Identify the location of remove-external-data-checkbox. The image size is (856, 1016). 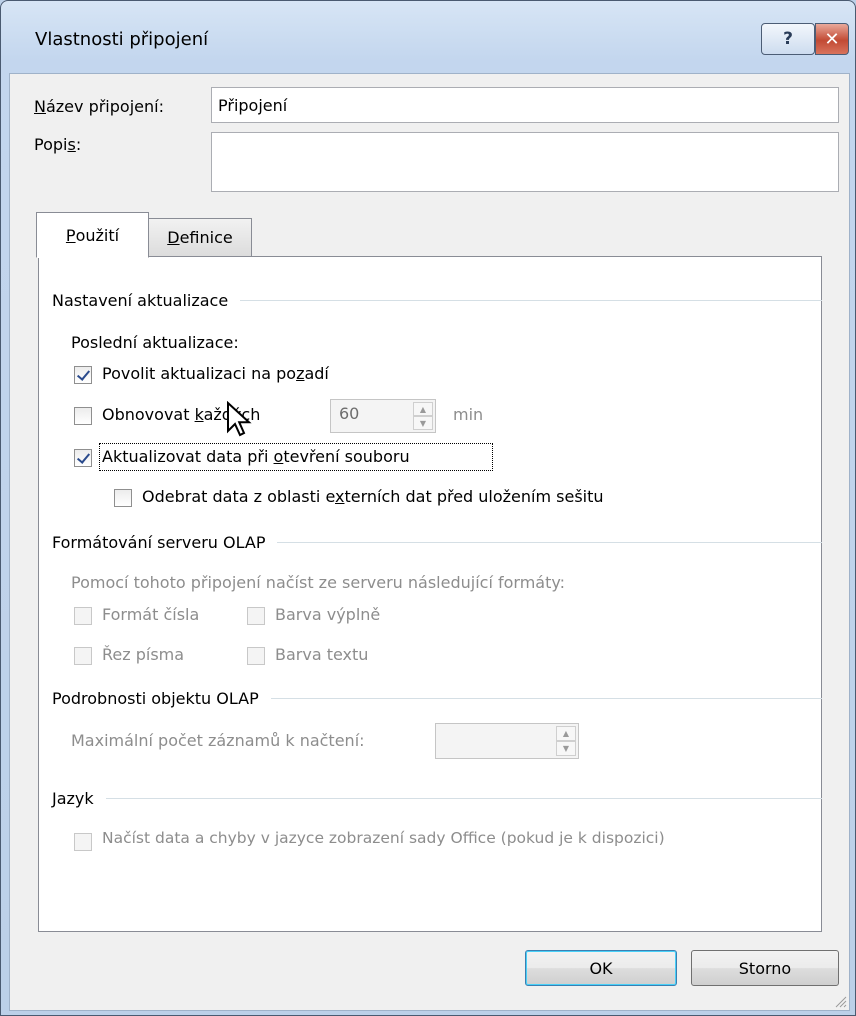
(123, 498).